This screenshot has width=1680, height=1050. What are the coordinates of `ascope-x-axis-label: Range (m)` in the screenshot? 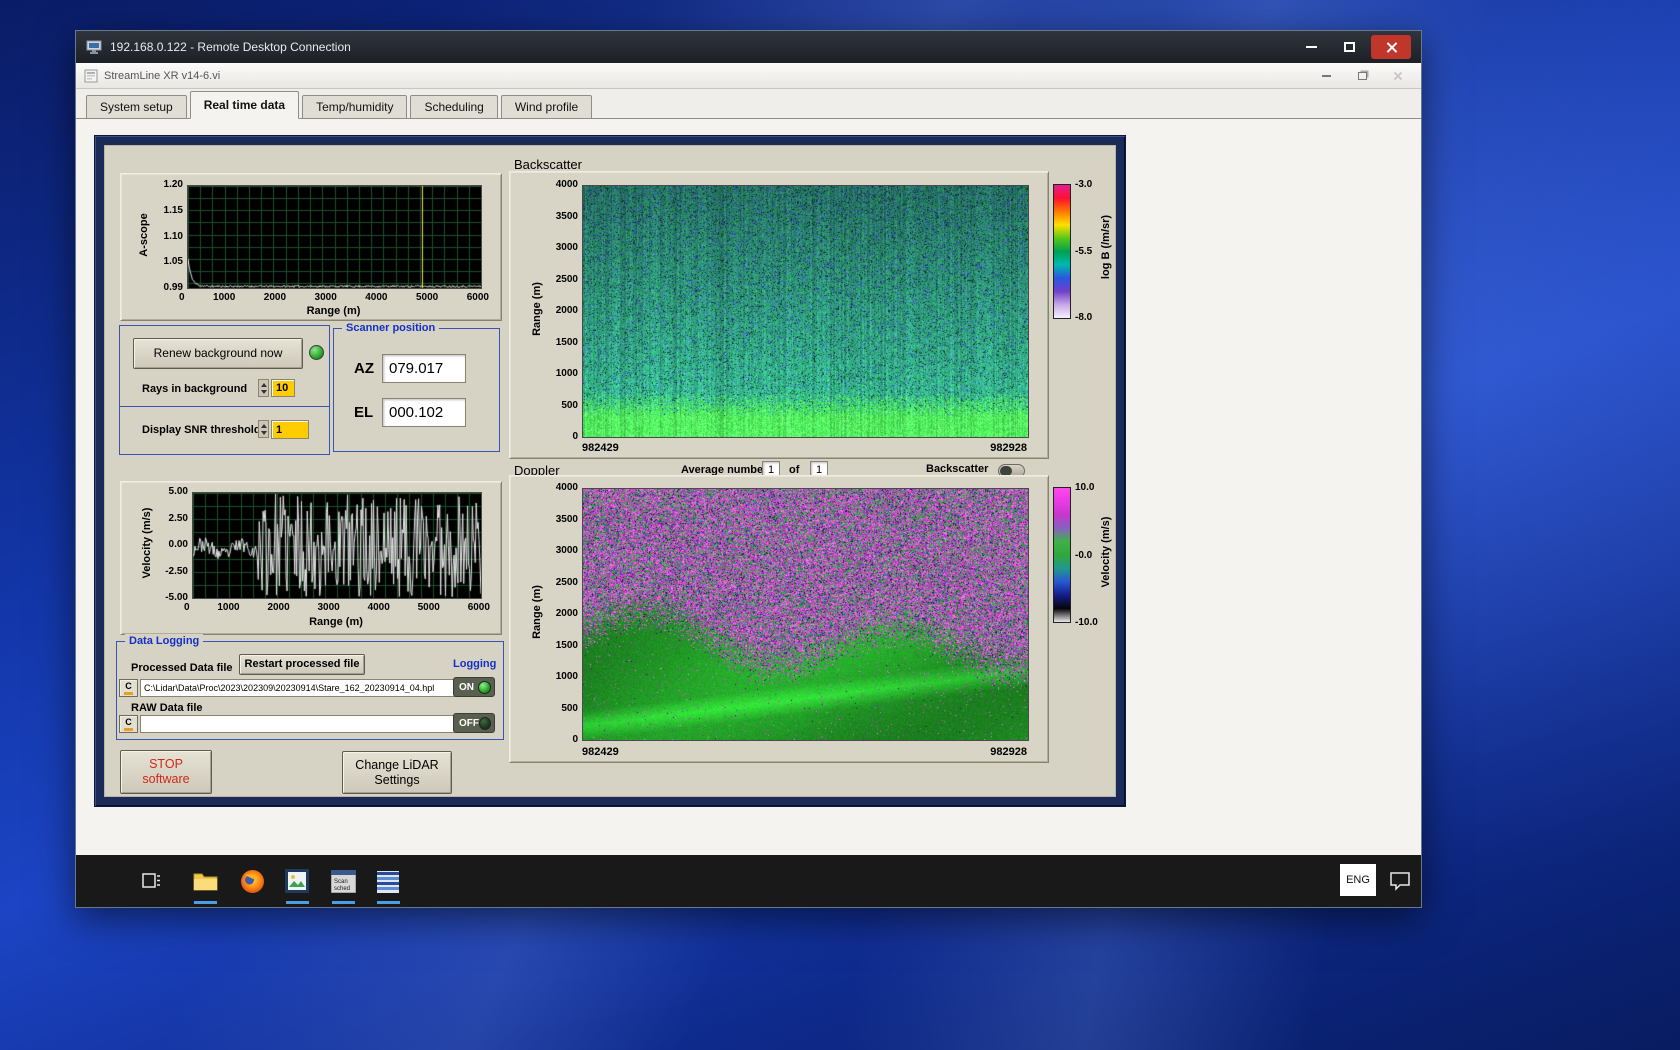 It's located at (333, 311).